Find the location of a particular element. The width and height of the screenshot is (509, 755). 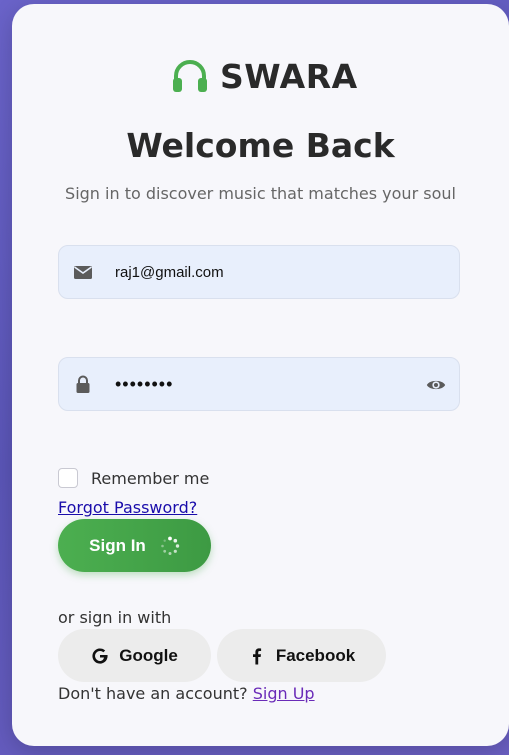

password-field is located at coordinates (259, 384).